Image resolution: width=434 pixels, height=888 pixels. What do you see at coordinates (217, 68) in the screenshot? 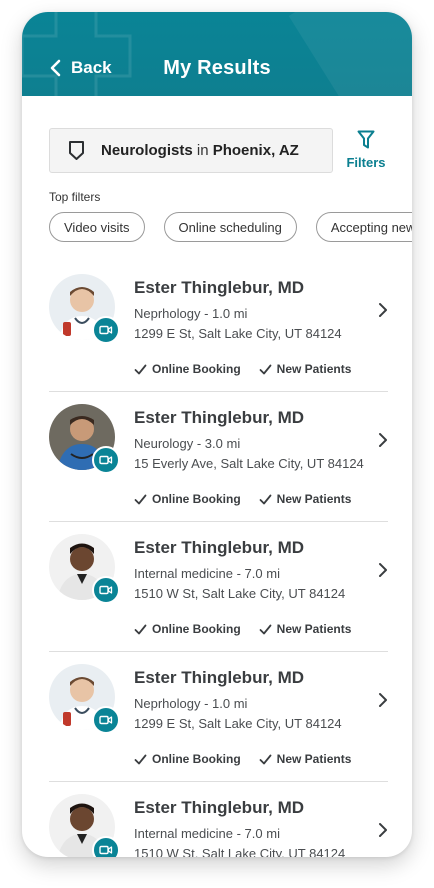
I see `page-title: My Results` at bounding box center [217, 68].